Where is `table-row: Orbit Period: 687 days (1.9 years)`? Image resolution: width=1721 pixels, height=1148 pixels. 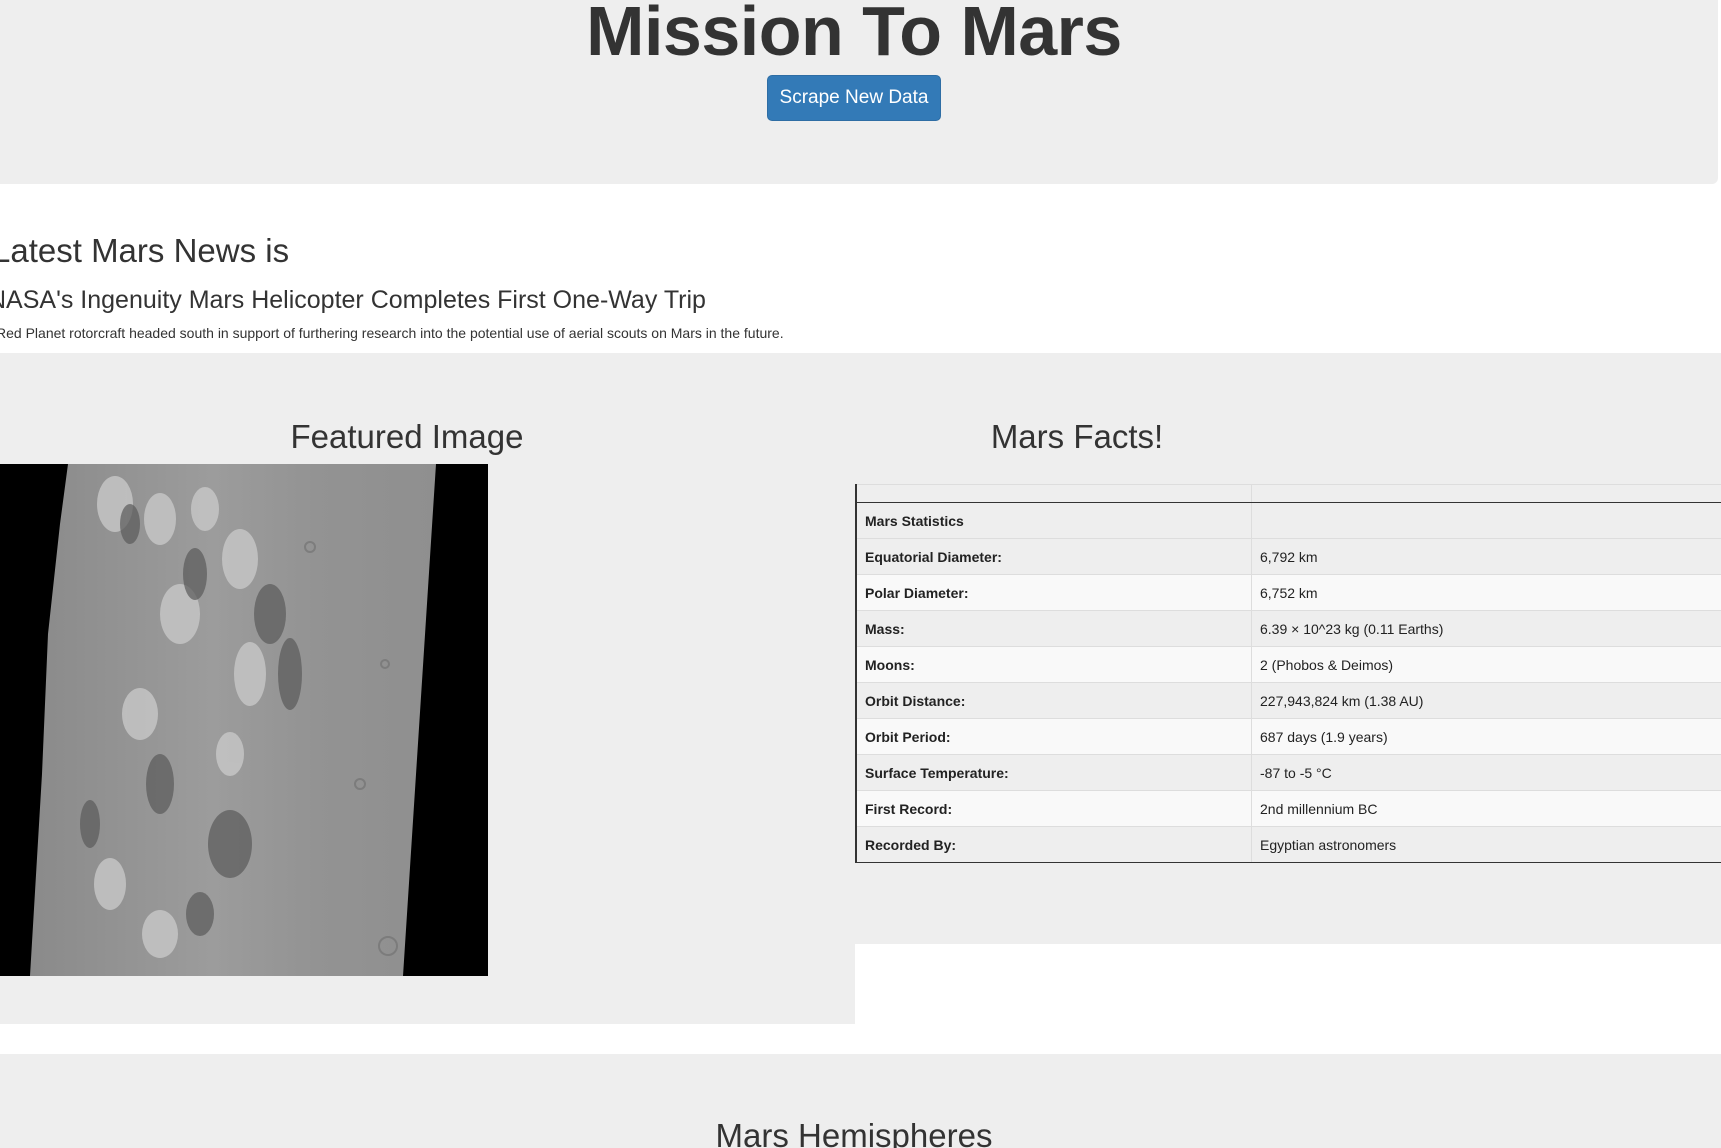
table-row: Orbit Period: 687 days (1.9 years) is located at coordinates (1288, 736).